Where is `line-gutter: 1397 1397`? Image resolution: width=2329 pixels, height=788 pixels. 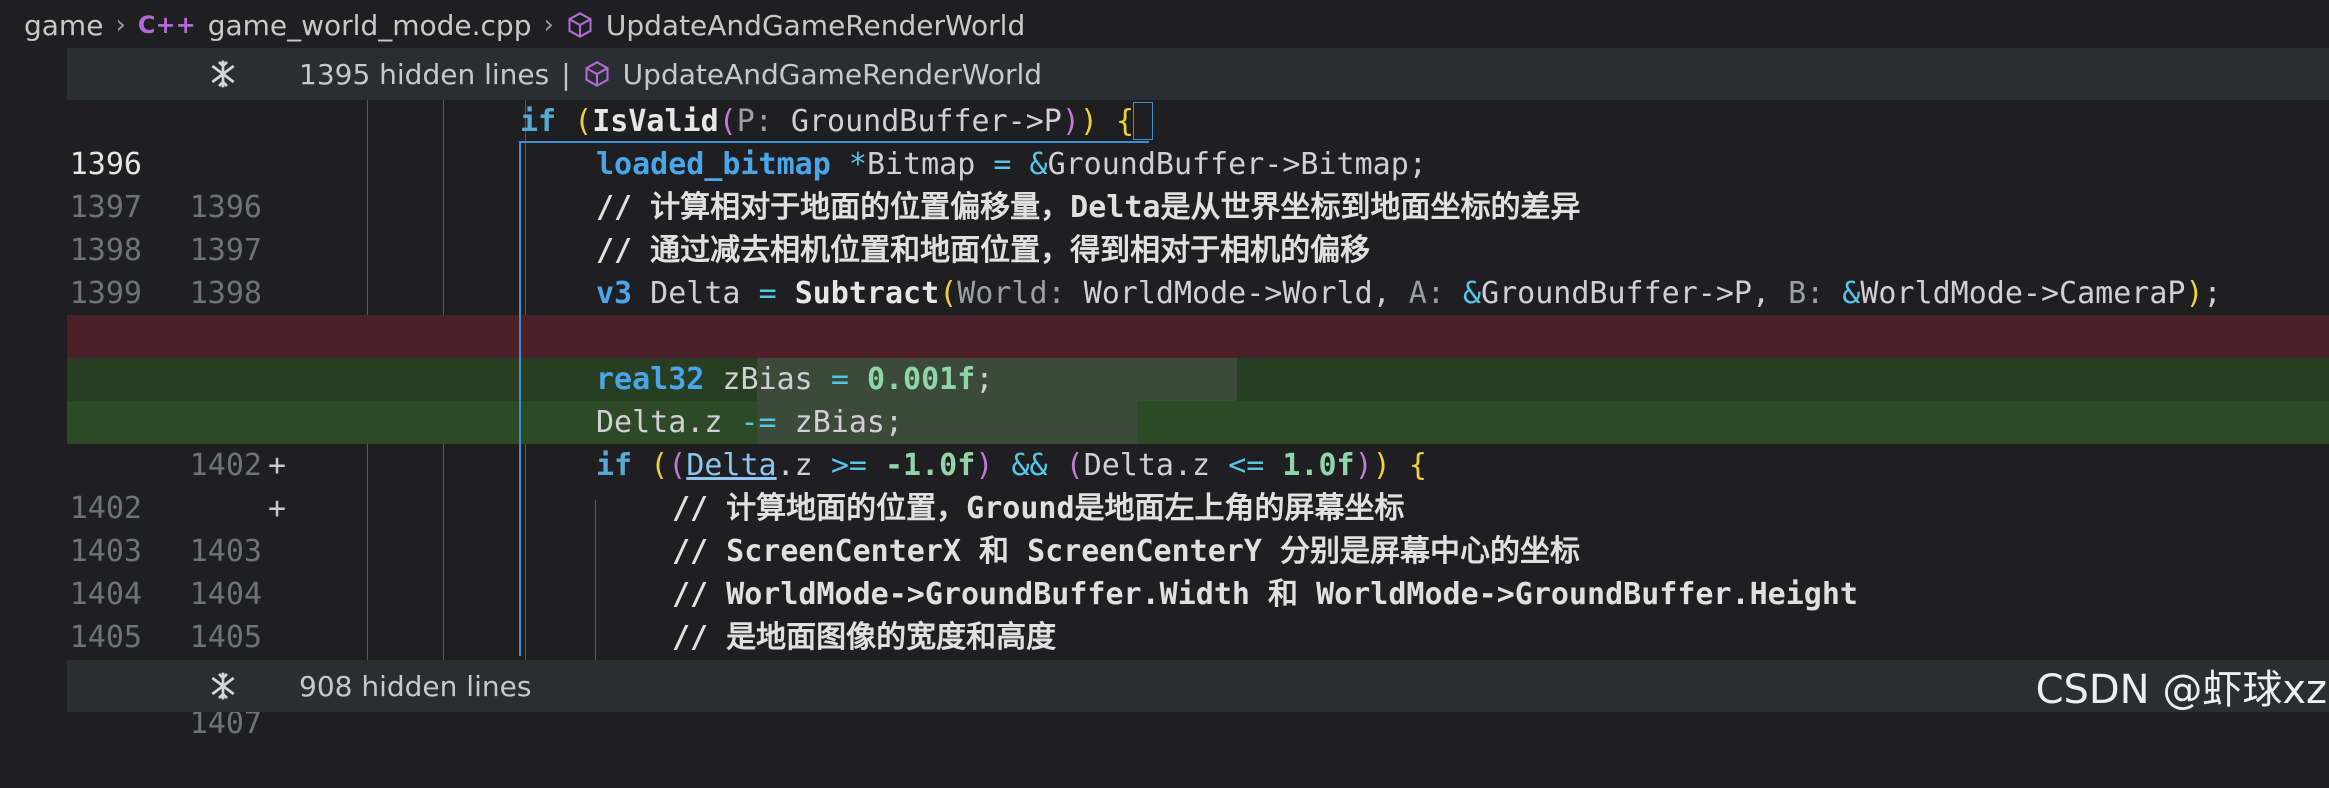
line-gutter: 1397 1397 is located at coordinates (183, 205).